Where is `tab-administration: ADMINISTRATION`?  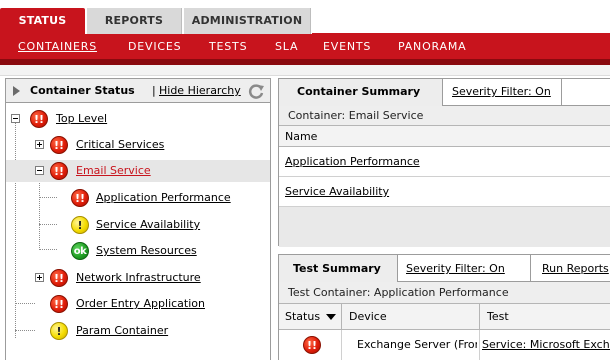 tab-administration: ADMINISTRATION is located at coordinates (247, 21).